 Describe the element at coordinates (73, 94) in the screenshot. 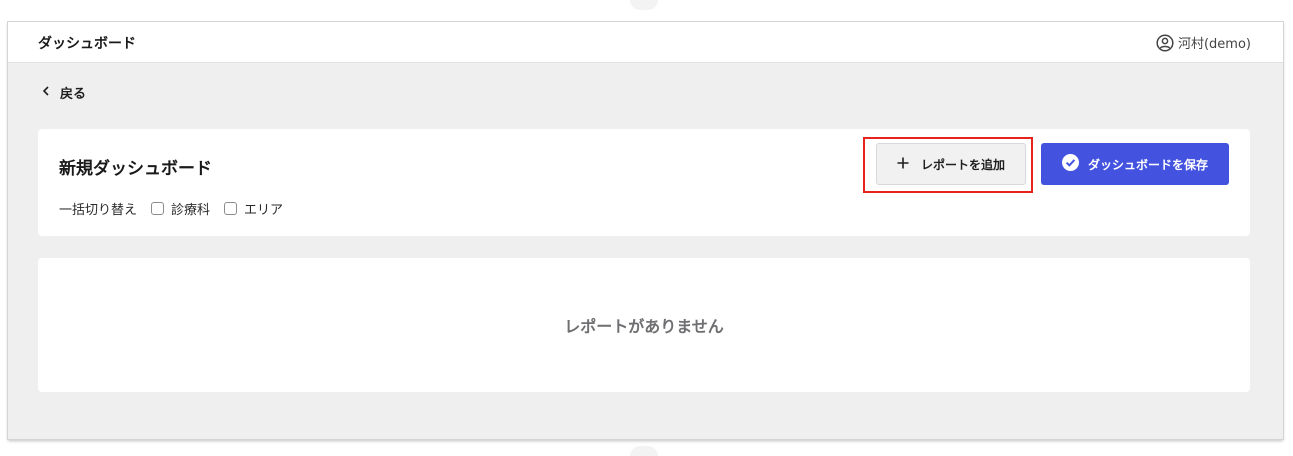

I see `back-label: 戻る` at that location.